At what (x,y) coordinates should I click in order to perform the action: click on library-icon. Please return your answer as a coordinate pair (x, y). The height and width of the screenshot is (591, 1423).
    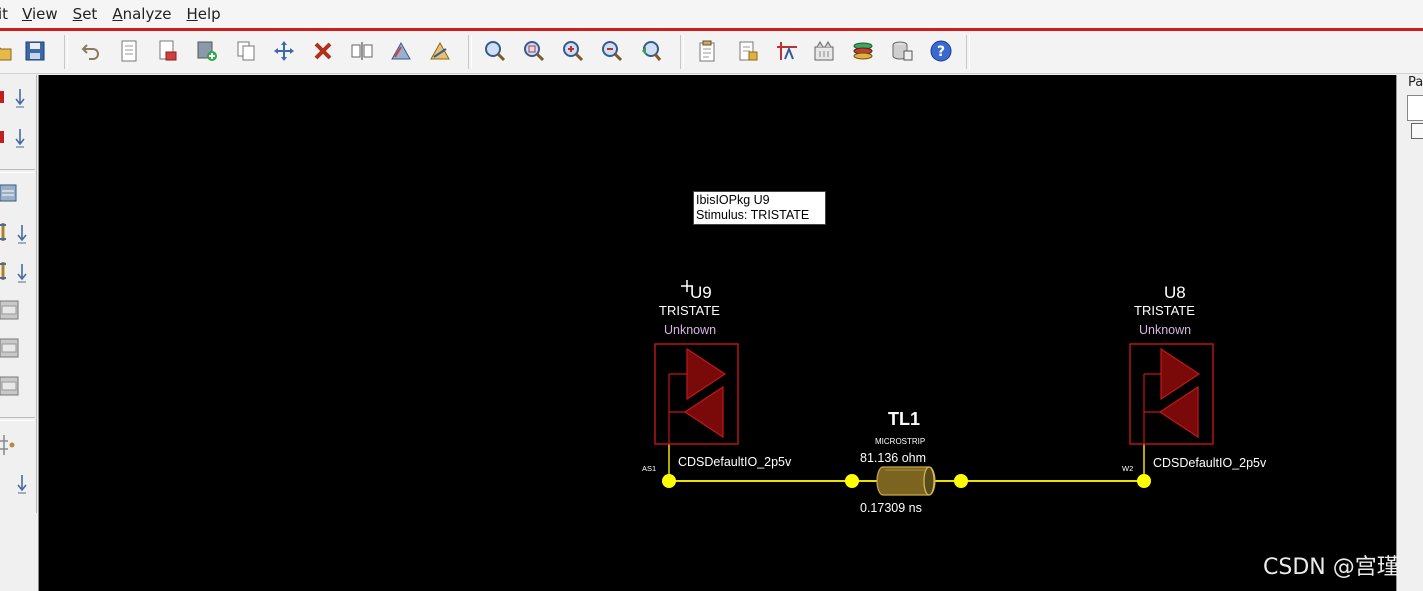
    Looking at the image, I should click on (824, 51).